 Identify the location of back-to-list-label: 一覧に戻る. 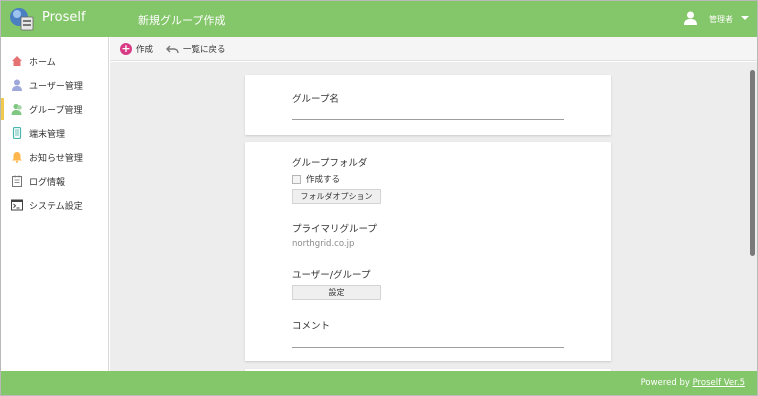
(204, 50).